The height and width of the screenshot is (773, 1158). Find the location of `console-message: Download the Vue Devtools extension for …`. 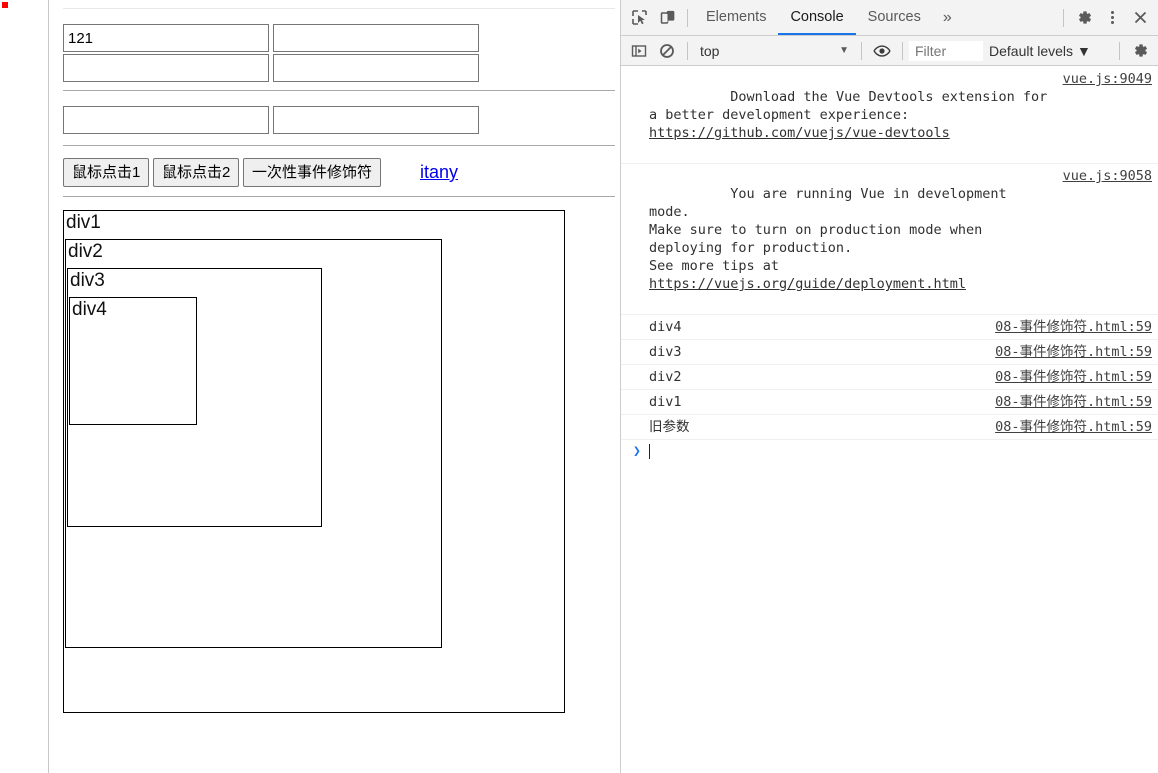

console-message: Download the Vue Devtools extension for … is located at coordinates (889, 115).